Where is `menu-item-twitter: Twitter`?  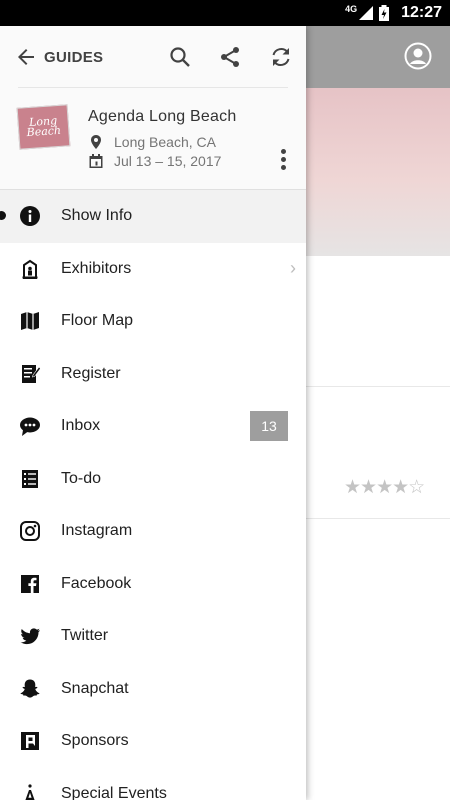 menu-item-twitter: Twitter is located at coordinates (153, 636).